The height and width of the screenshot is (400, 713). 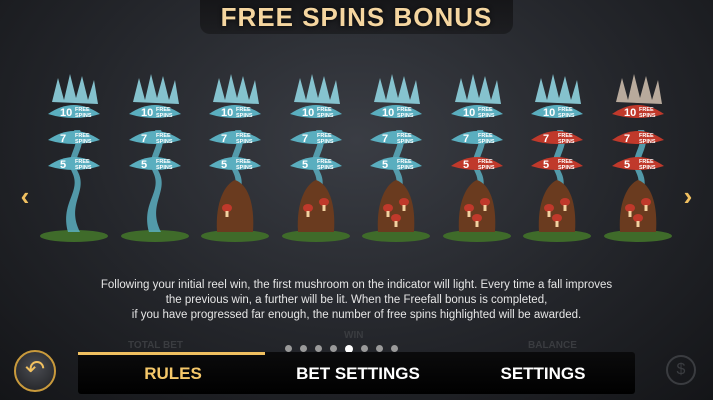 What do you see at coordinates (552, 345) in the screenshot?
I see `balance-label: BALANCE` at bounding box center [552, 345].